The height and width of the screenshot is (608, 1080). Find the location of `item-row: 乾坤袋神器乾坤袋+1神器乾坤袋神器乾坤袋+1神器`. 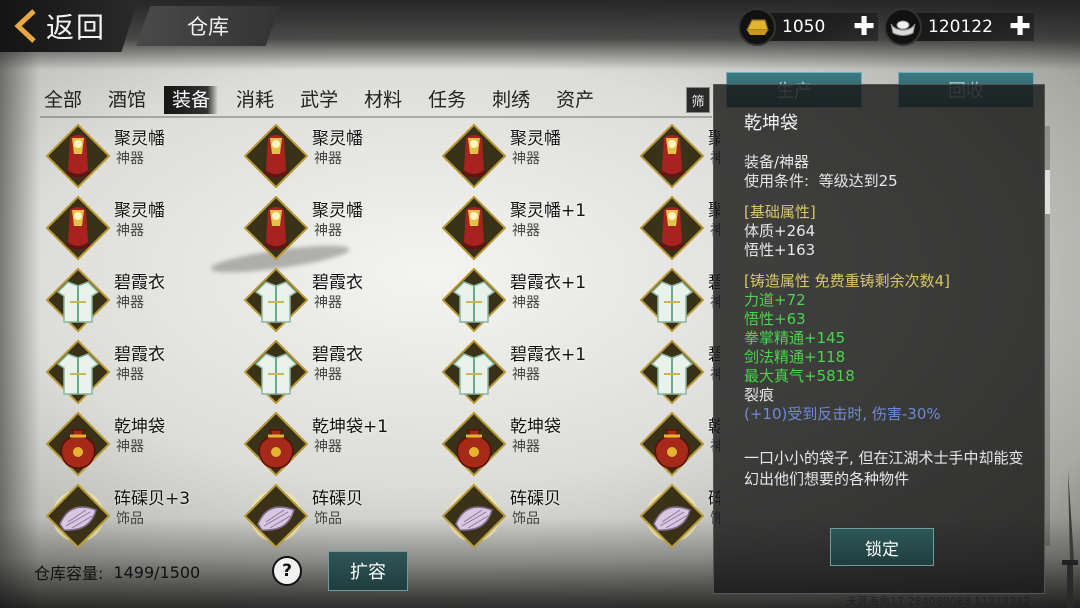

item-row: 乾坤袋神器乾坤袋+1神器乾坤袋神器乾坤袋+1神器 is located at coordinates (380, 444).